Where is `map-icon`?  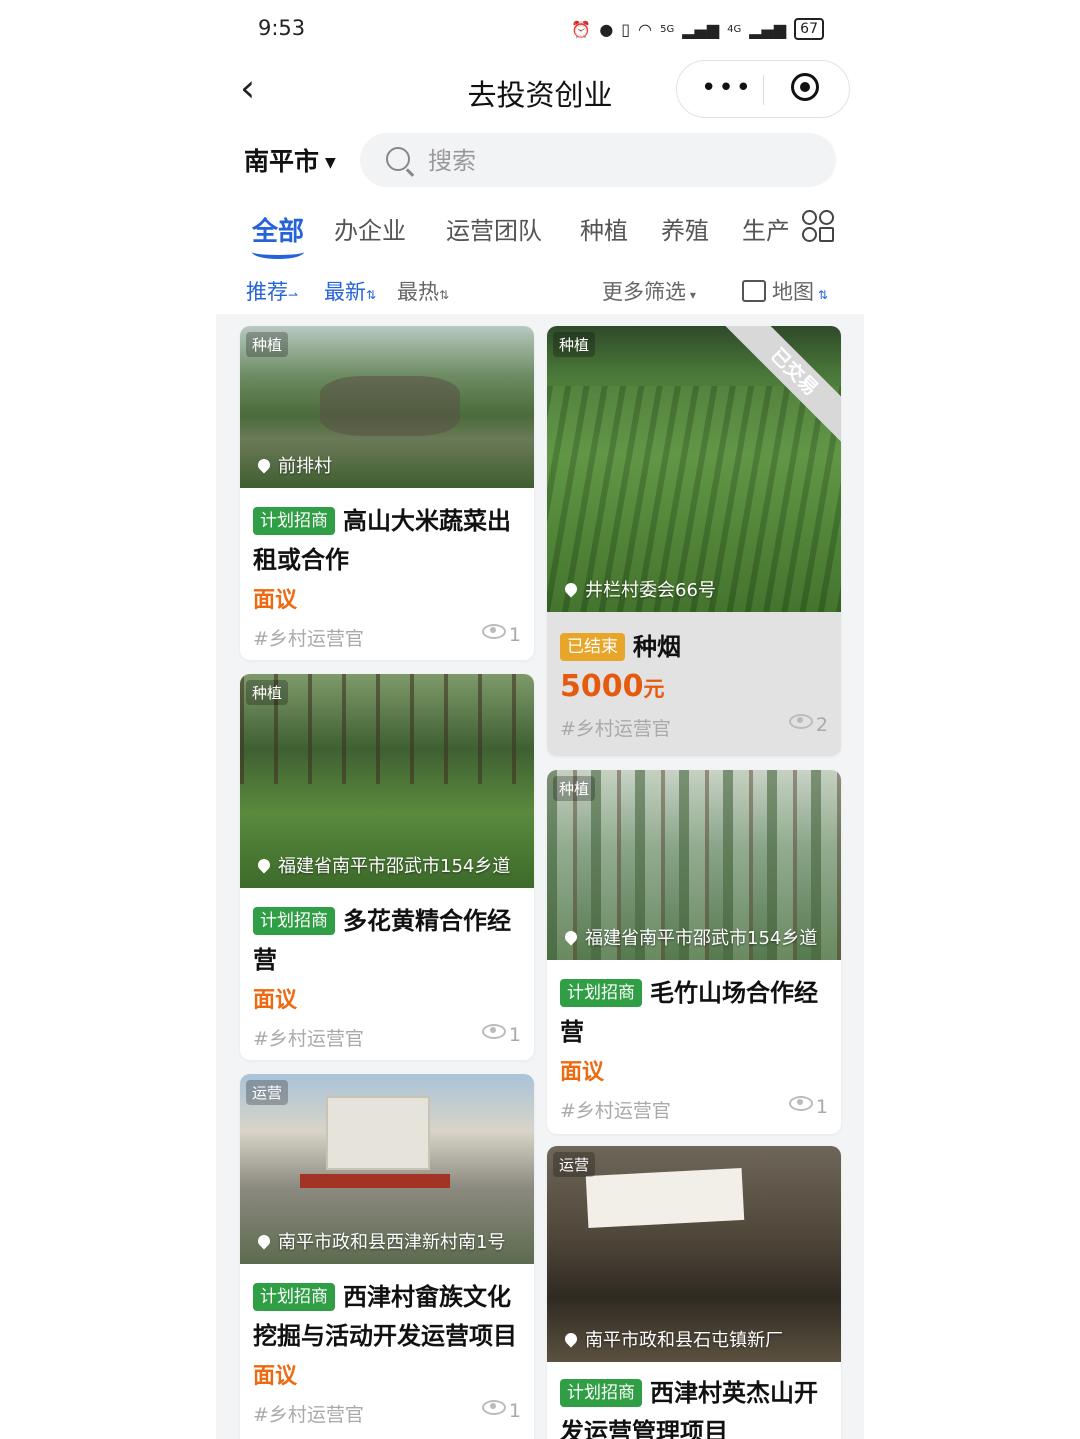
map-icon is located at coordinates (754, 291).